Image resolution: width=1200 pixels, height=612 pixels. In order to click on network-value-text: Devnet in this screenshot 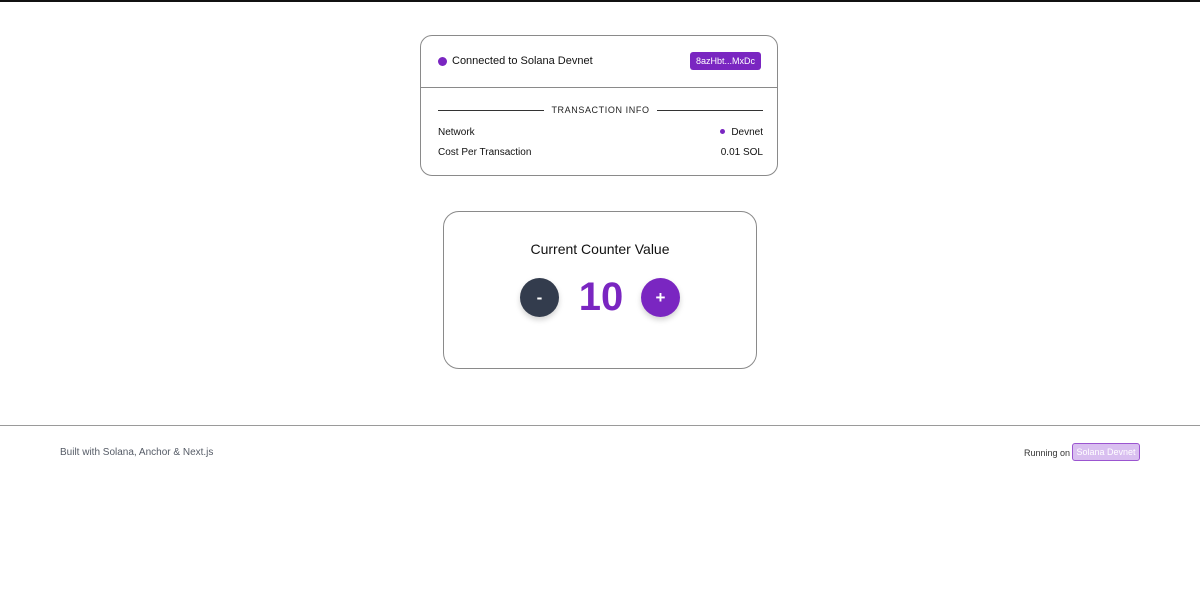, I will do `click(747, 132)`.